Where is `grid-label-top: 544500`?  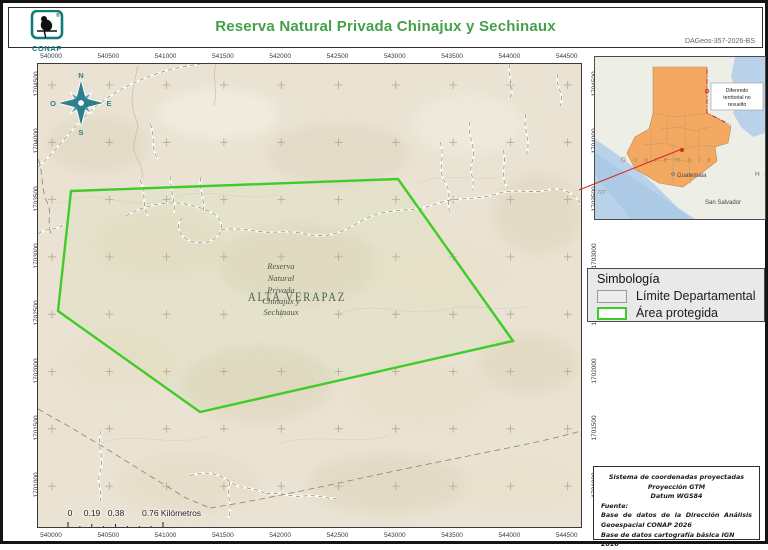
grid-label-top: 544500 is located at coordinates (566, 56).